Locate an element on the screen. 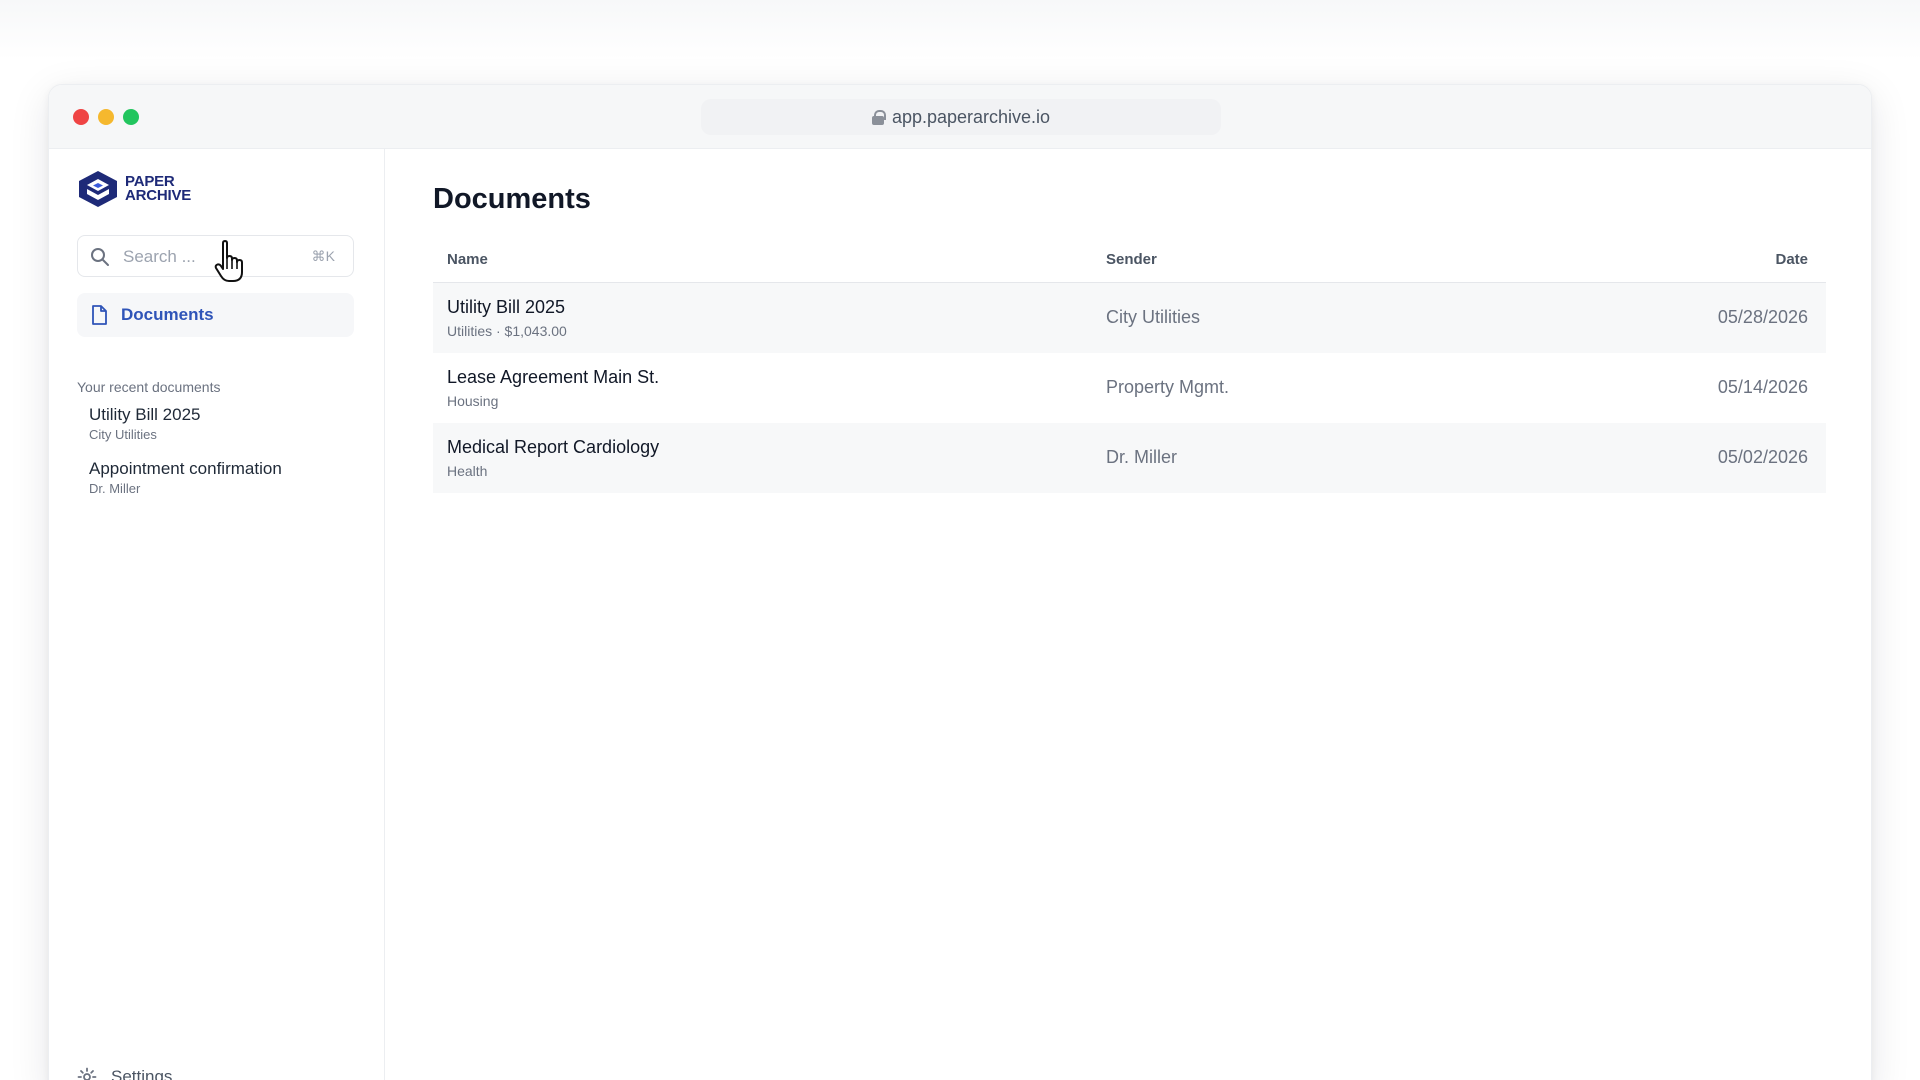 This screenshot has height=1080, width=1920. maximize-window-button is located at coordinates (131, 117).